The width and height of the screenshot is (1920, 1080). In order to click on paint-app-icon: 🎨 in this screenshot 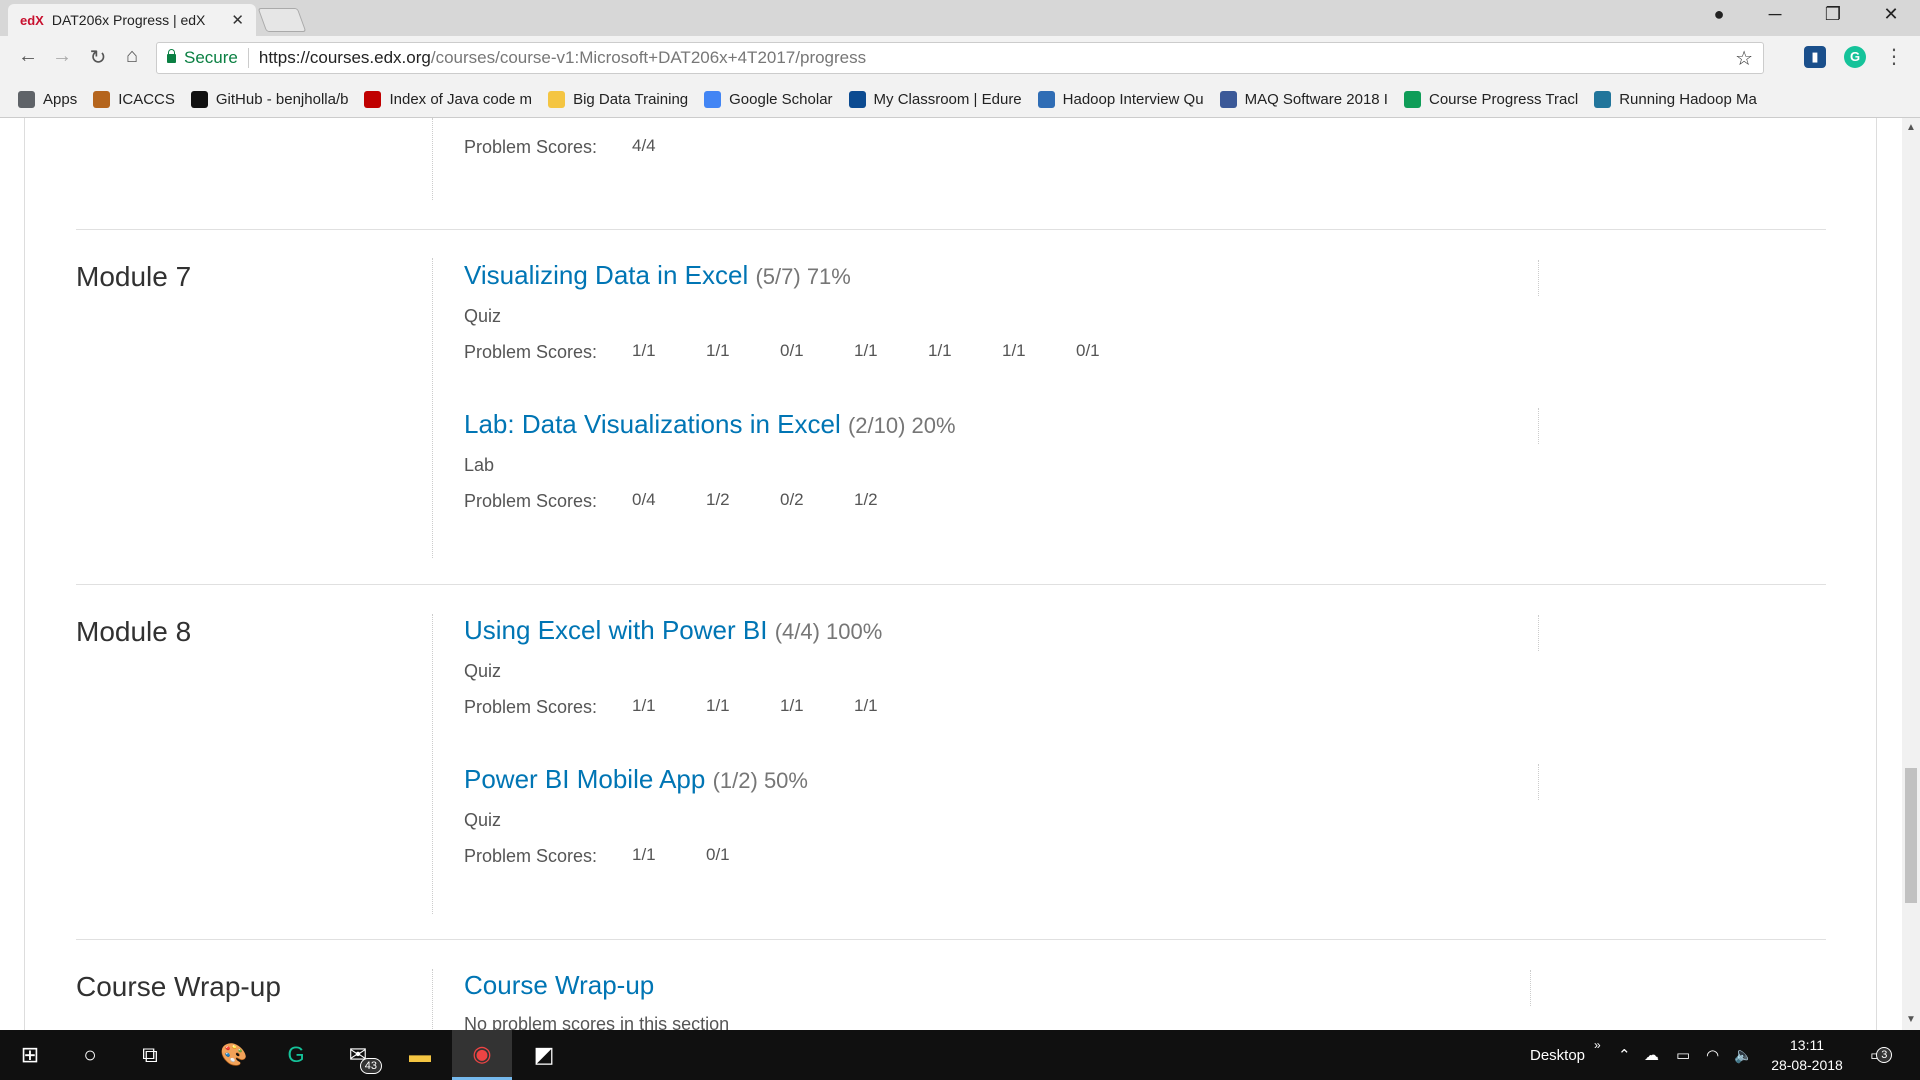, I will do `click(234, 1055)`.